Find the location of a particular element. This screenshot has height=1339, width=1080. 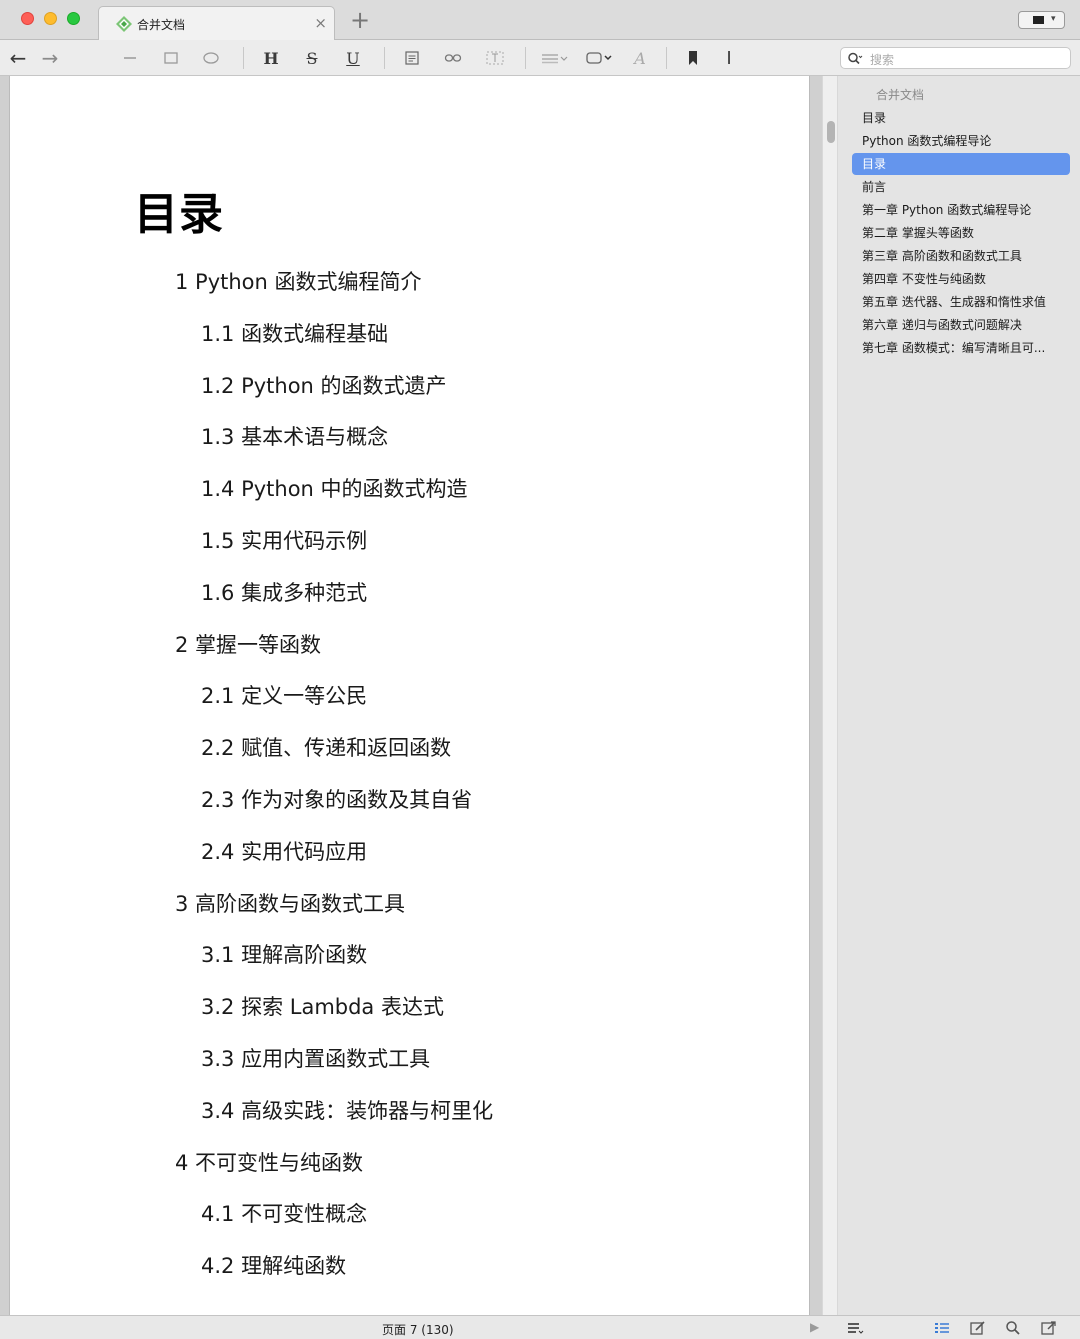

chevron-down-icon: ▾ is located at coordinates (1053, 19).